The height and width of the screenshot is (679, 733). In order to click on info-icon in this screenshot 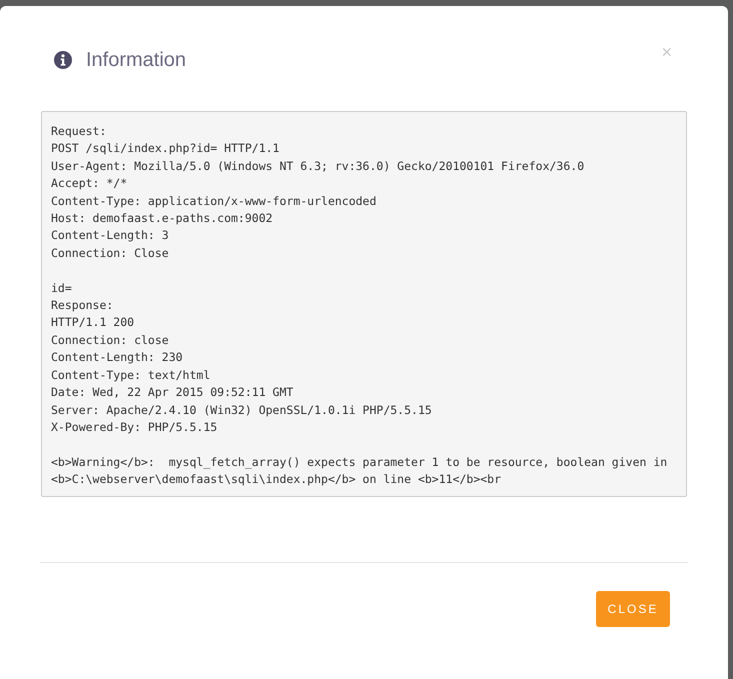, I will do `click(63, 60)`.